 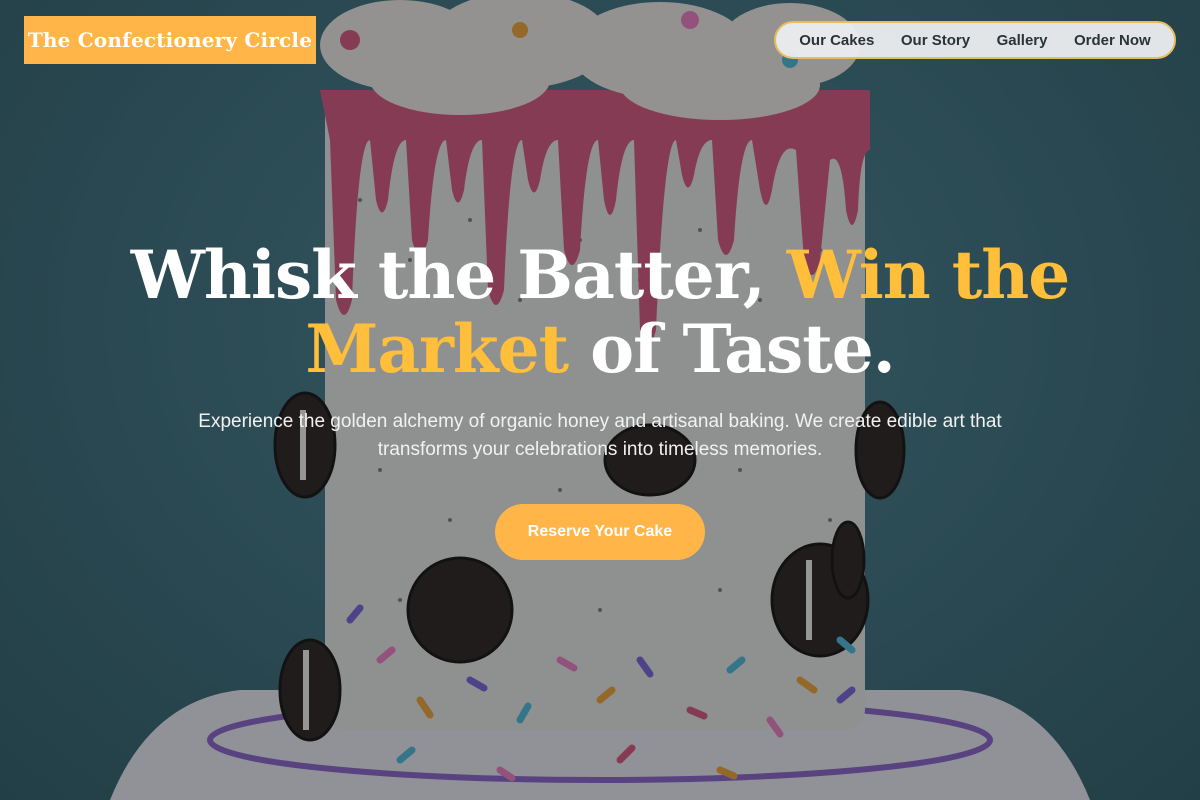 What do you see at coordinates (437, 349) in the screenshot?
I see `hero-title-accent2: Market` at bounding box center [437, 349].